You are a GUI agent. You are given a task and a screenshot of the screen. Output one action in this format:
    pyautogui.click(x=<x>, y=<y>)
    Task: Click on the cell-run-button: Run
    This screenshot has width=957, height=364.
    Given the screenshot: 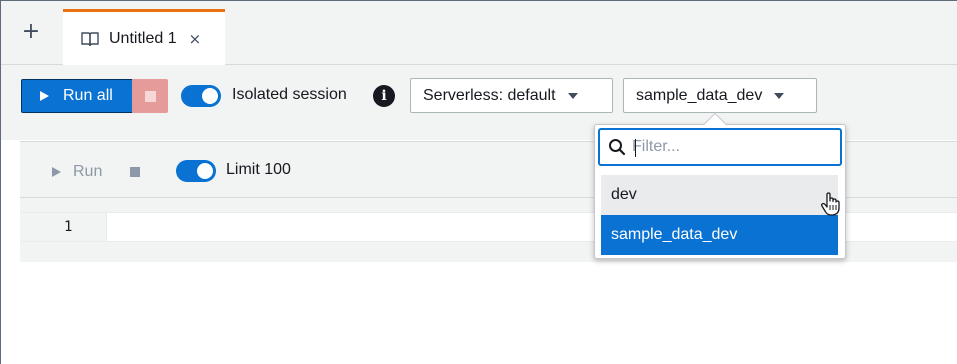 What is the action you would take?
    pyautogui.click(x=77, y=172)
    